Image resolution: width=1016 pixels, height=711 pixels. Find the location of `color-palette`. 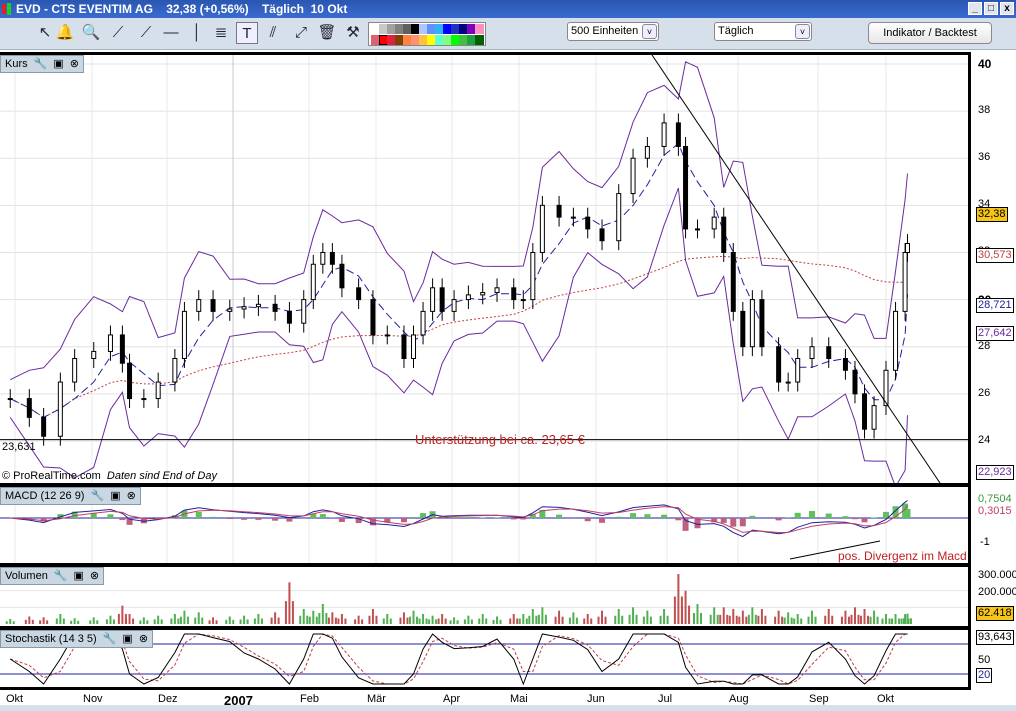

color-palette is located at coordinates (427, 34).